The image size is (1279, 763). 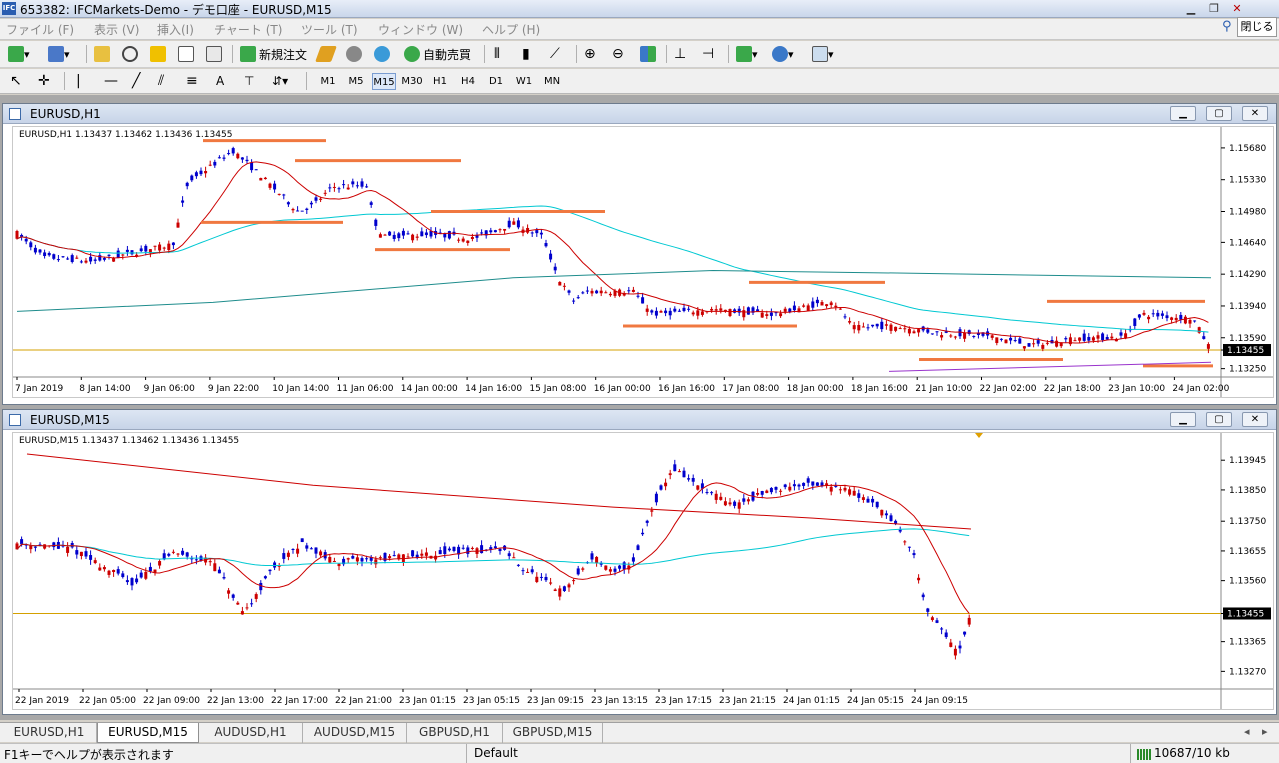 What do you see at coordinates (747, 701) in the screenshot?
I see `time-label: 23 Jan 21:15` at bounding box center [747, 701].